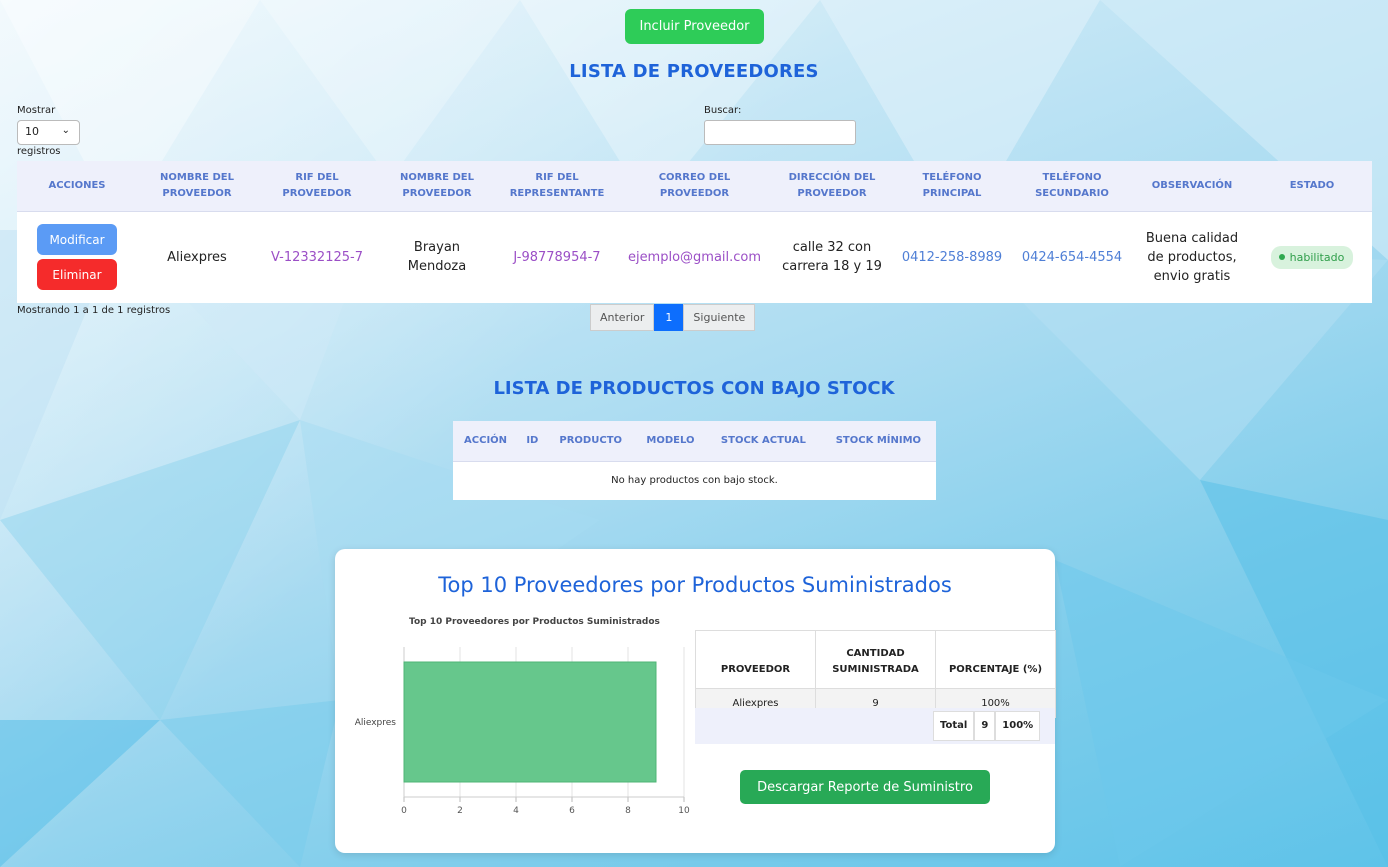 The image size is (1388, 867). What do you see at coordinates (780, 132) in the screenshot?
I see `search-input` at bounding box center [780, 132].